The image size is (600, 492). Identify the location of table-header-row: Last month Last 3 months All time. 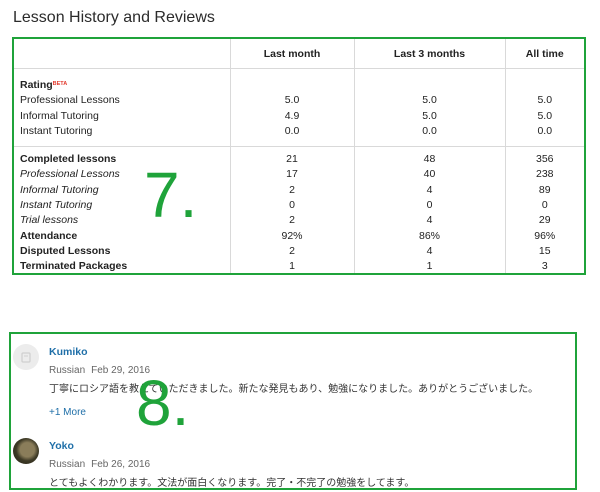
(299, 54).